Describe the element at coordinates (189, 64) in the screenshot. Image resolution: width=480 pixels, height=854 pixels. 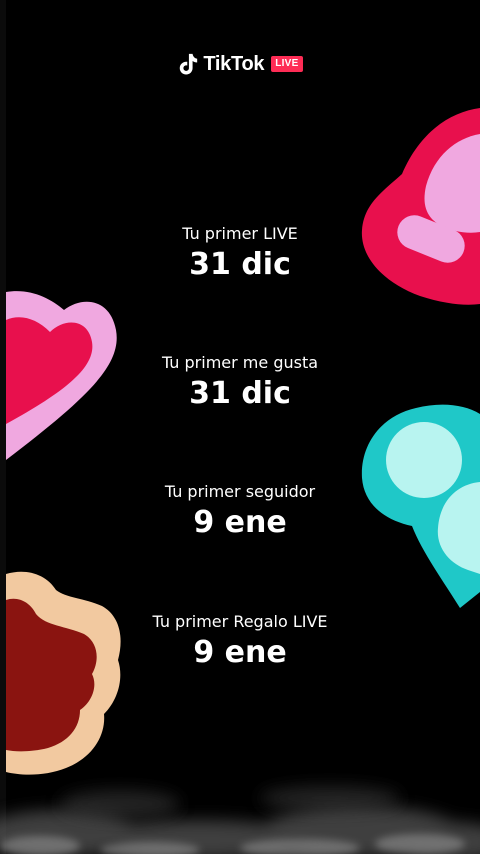
I see `tiktok-note-icon` at that location.